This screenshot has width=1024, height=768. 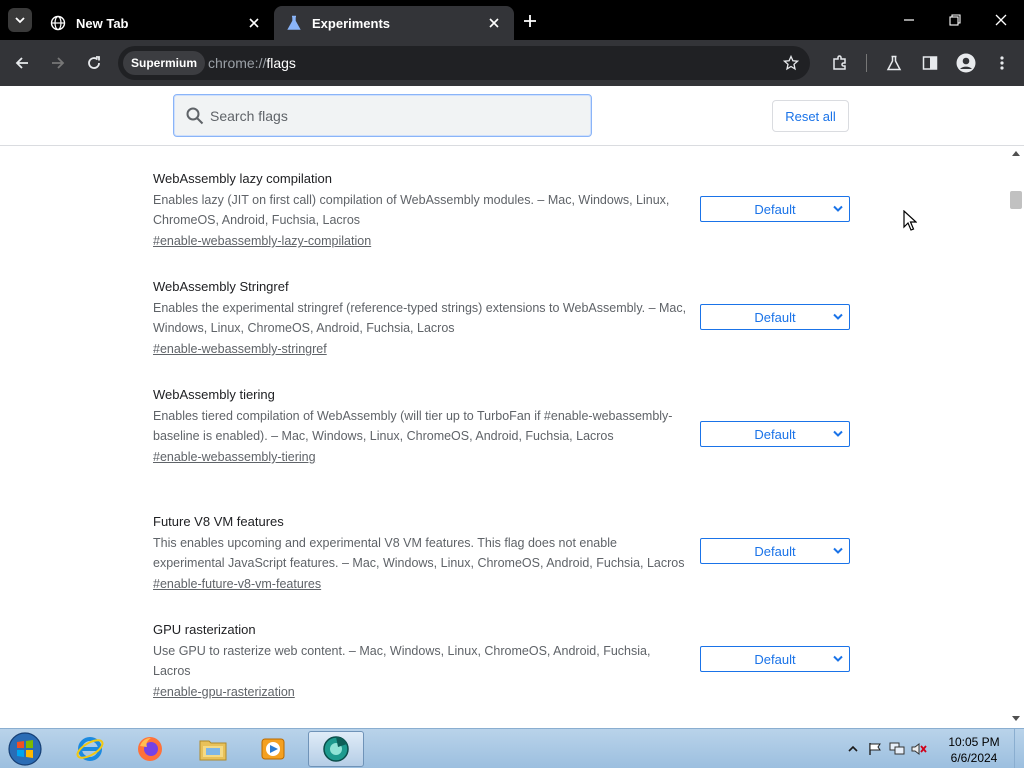 I want to click on volume-muted-icon, so click(x=919, y=749).